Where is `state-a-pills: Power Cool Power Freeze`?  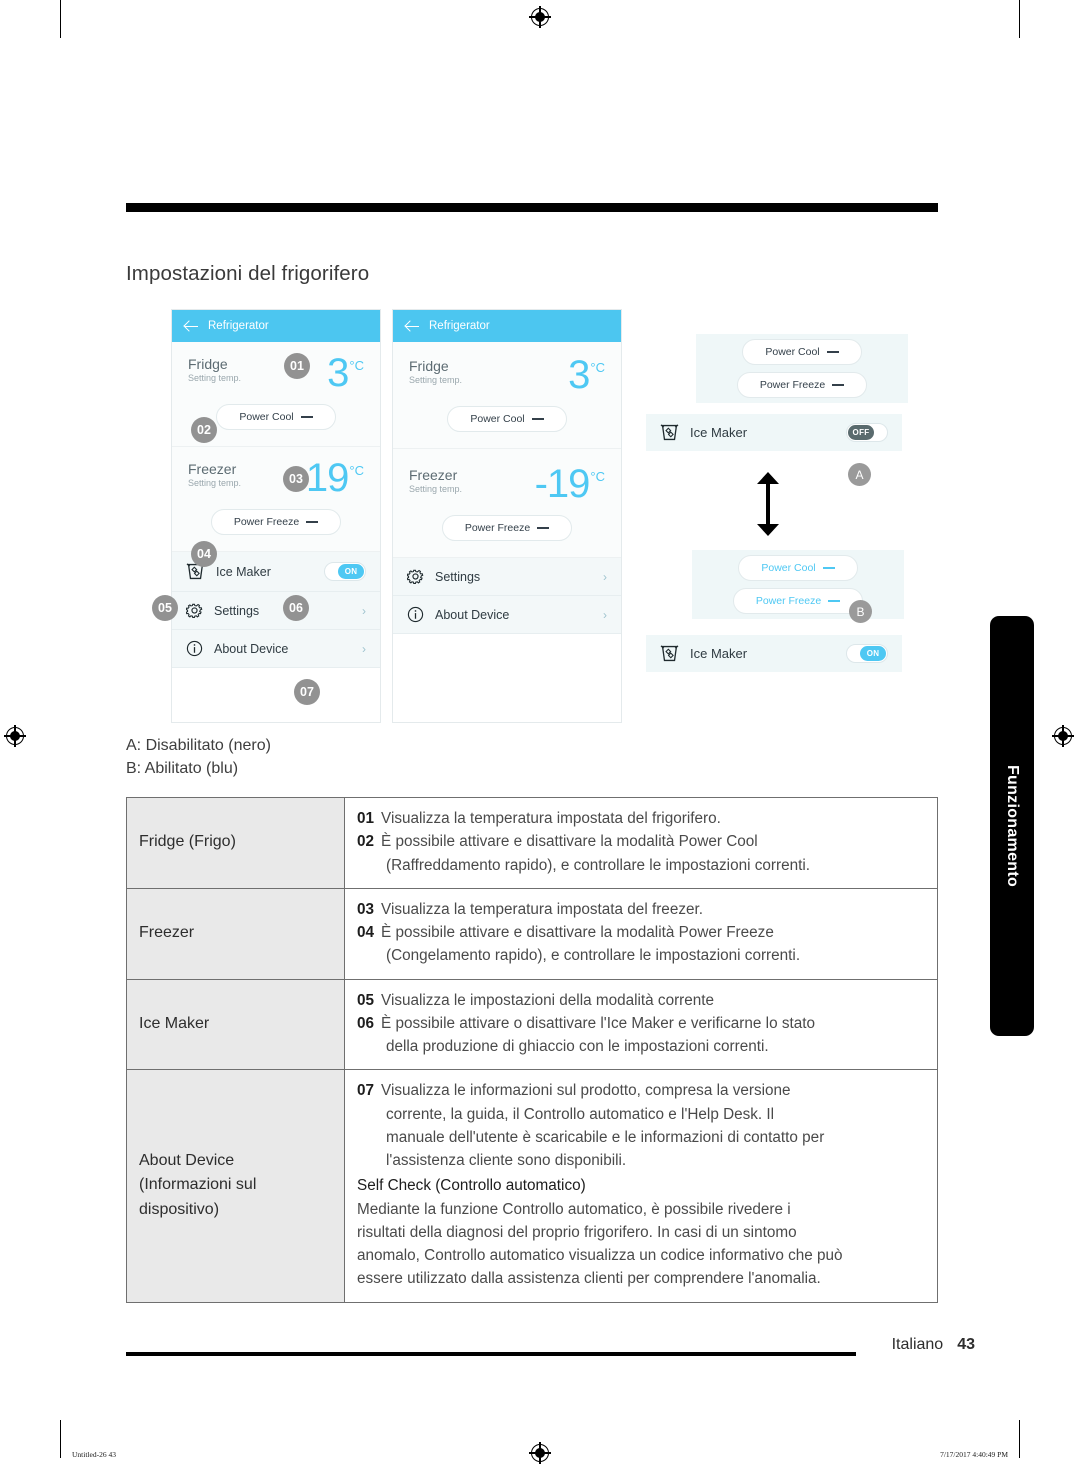 state-a-pills: Power Cool Power Freeze is located at coordinates (802, 368).